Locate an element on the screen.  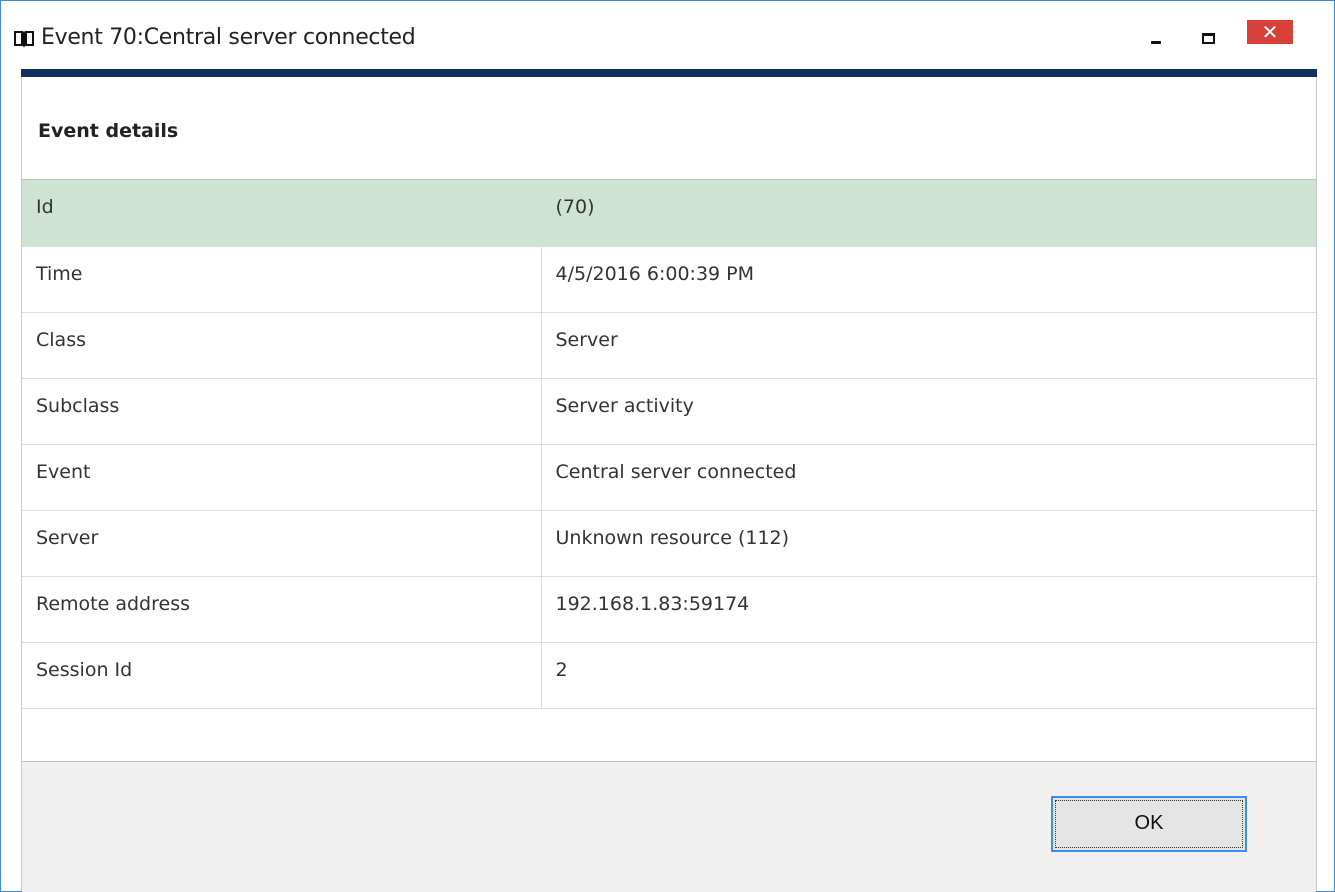
close-button: ✕ is located at coordinates (1270, 32).